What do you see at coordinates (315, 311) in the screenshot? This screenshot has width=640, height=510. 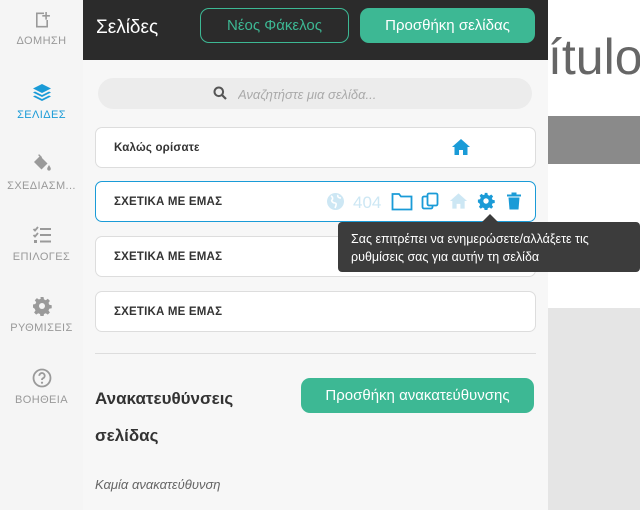 I see `page-row: ΣΧΕΤΙΚΑ ΜΕ ΕΜΑΣ` at bounding box center [315, 311].